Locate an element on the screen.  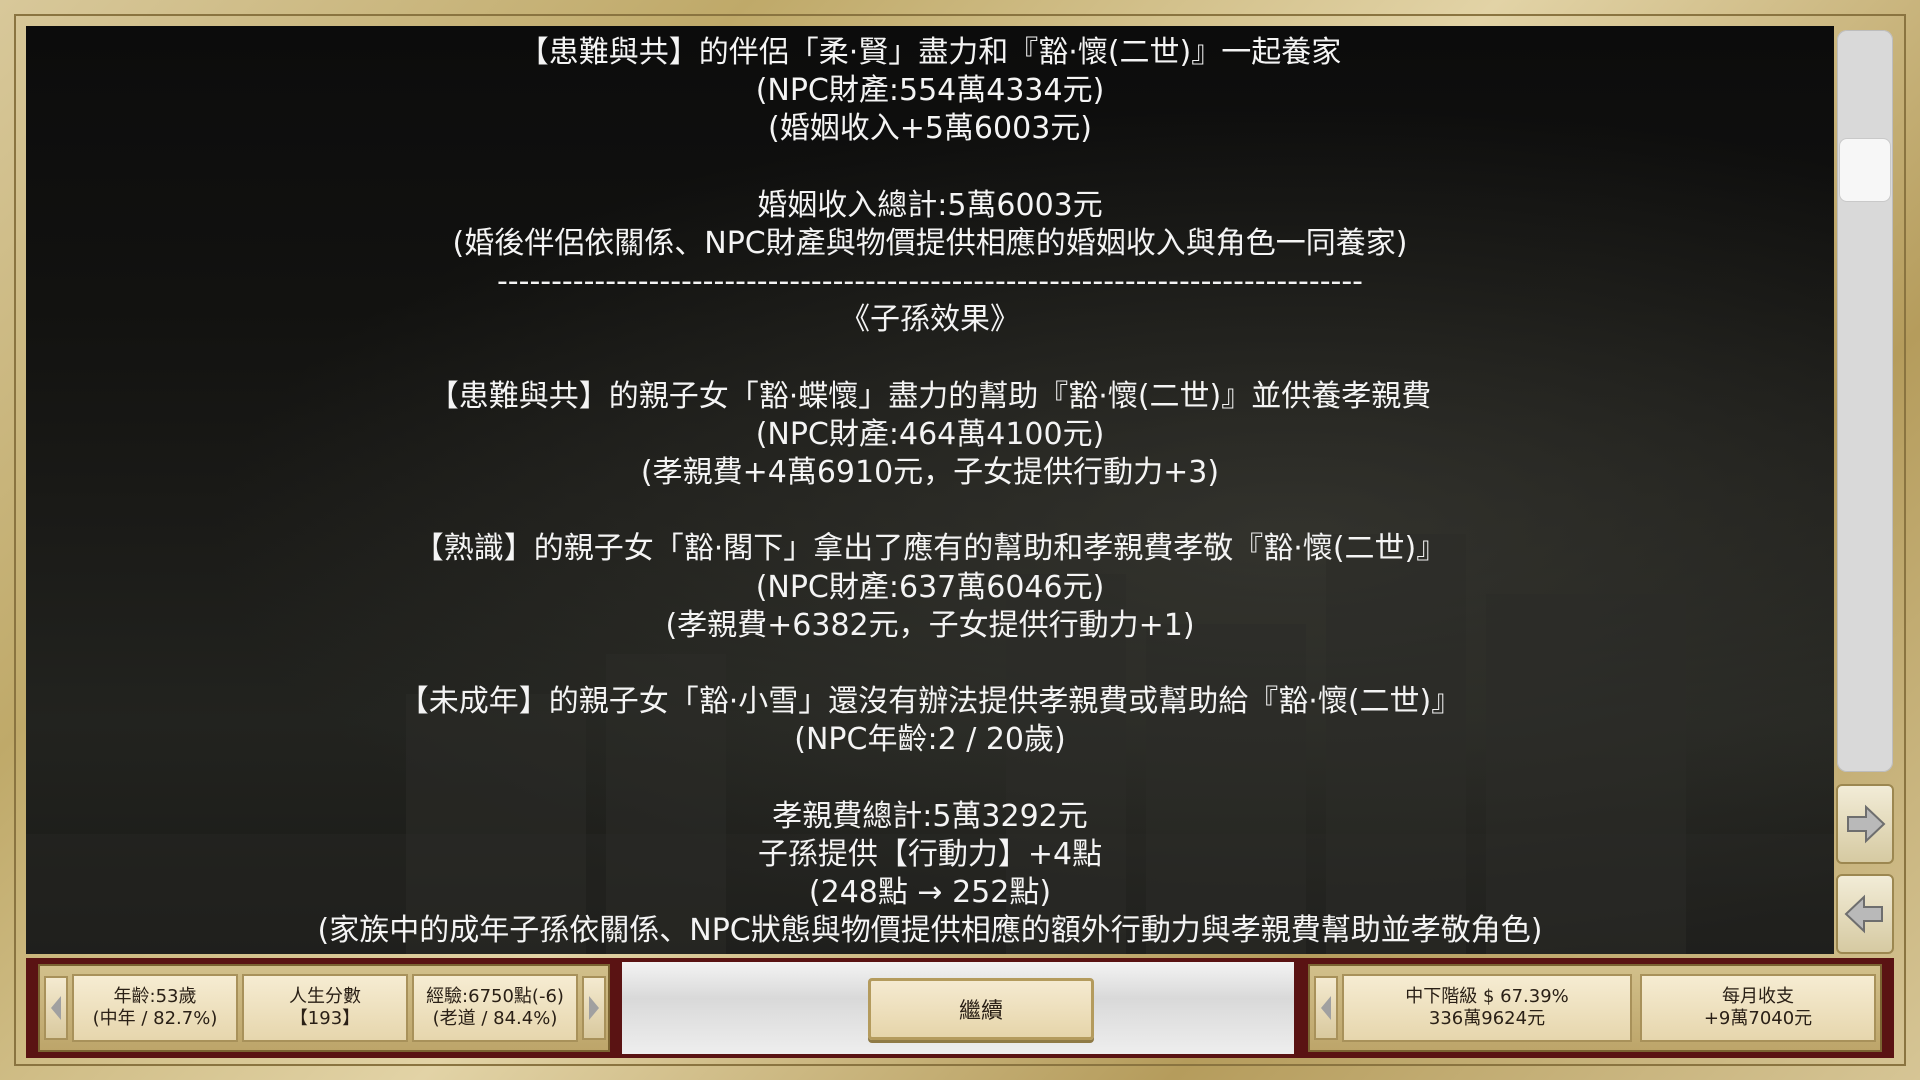
life-score-box: 人生分數 【193】 is located at coordinates (325, 1008).